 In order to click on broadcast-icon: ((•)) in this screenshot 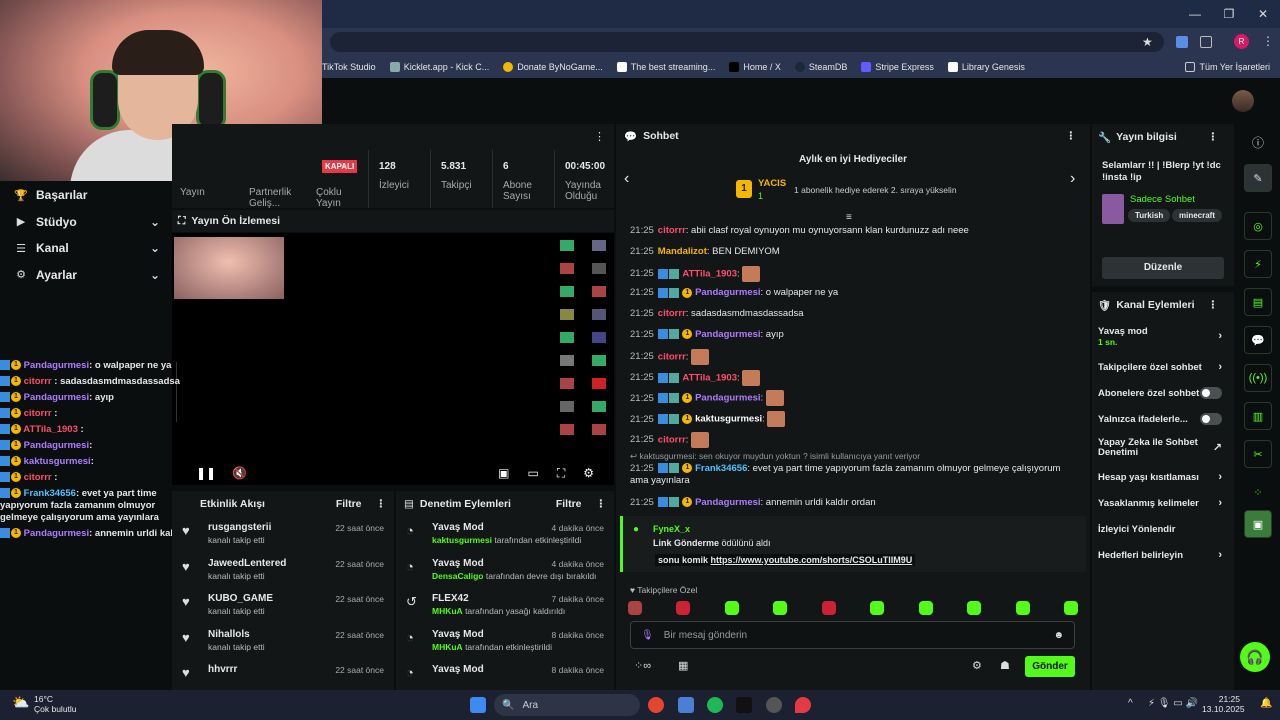, I will do `click(1258, 378)`.